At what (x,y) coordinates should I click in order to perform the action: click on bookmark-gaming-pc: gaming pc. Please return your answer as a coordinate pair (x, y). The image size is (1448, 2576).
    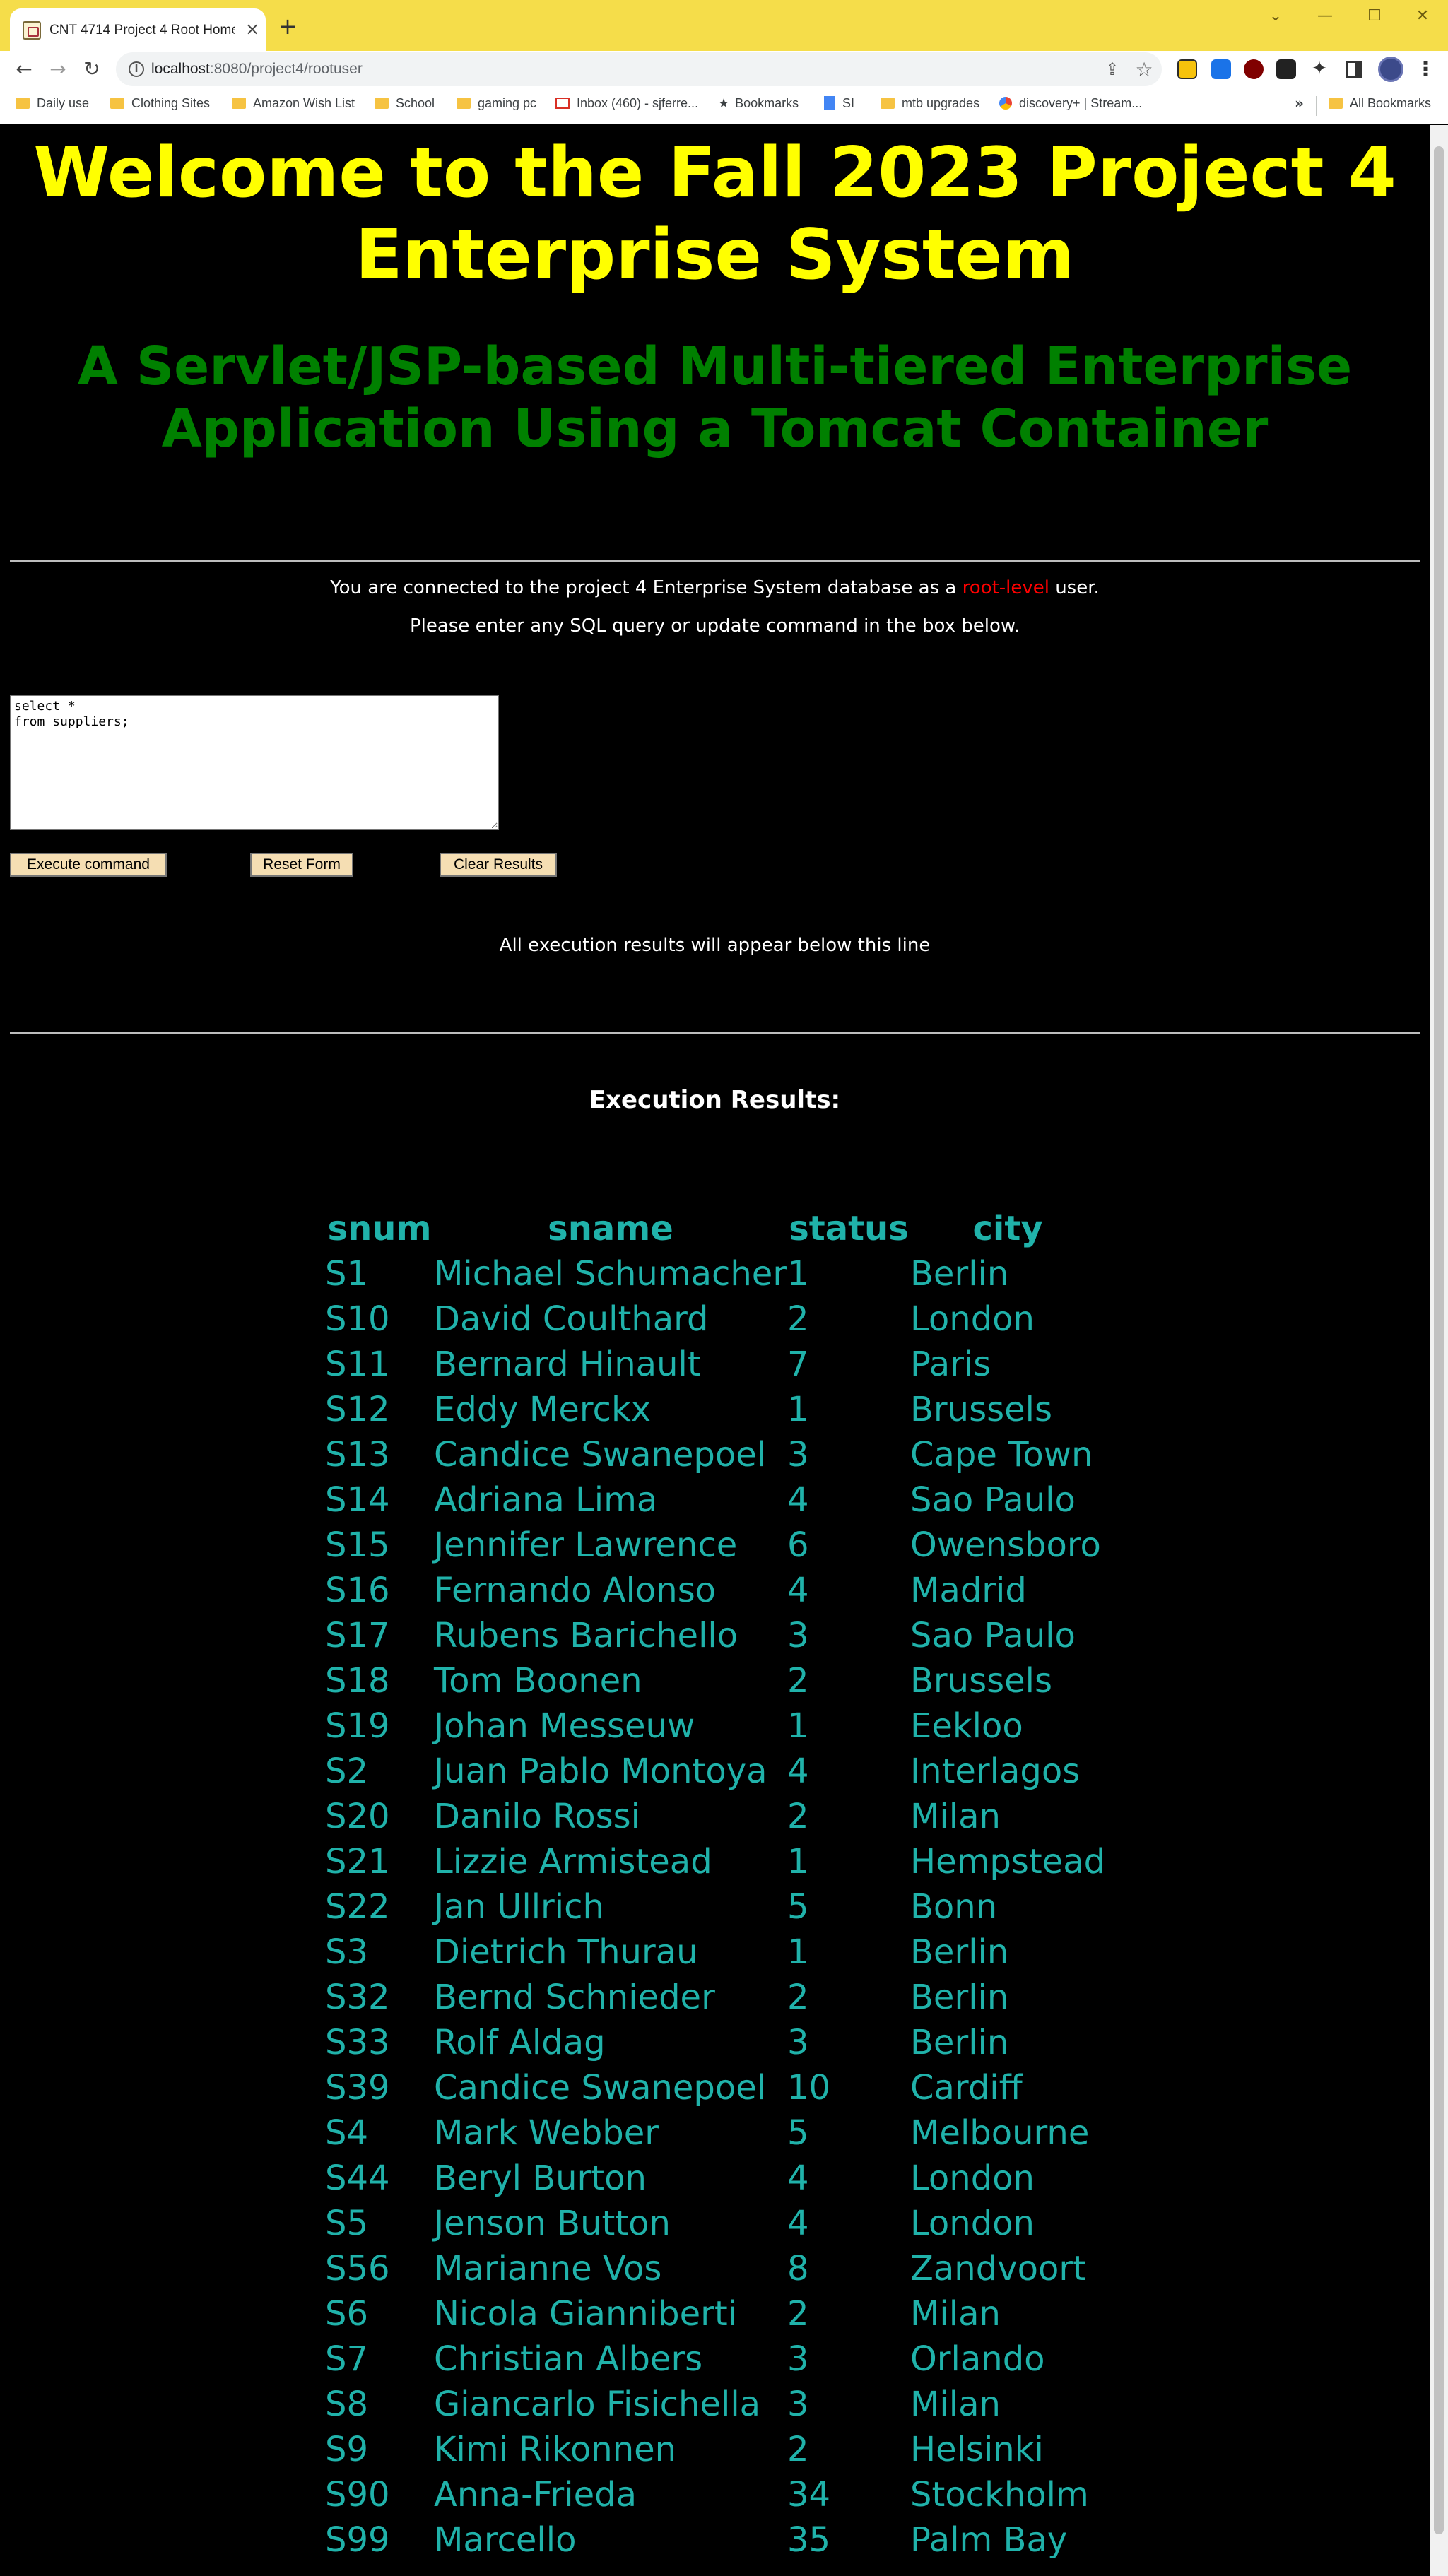
    Looking at the image, I should click on (496, 106).